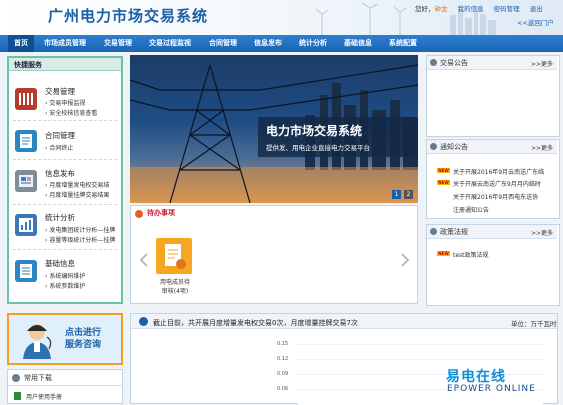 This screenshot has height=405, width=563. Describe the element at coordinates (83, 339) in the screenshot. I see `consult-label: 点击进行 服务咨询` at that location.